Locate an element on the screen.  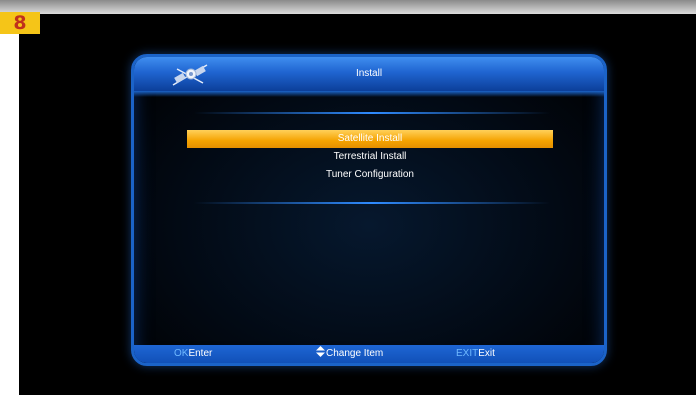
change-item-label: Change Item is located at coordinates (355, 353).